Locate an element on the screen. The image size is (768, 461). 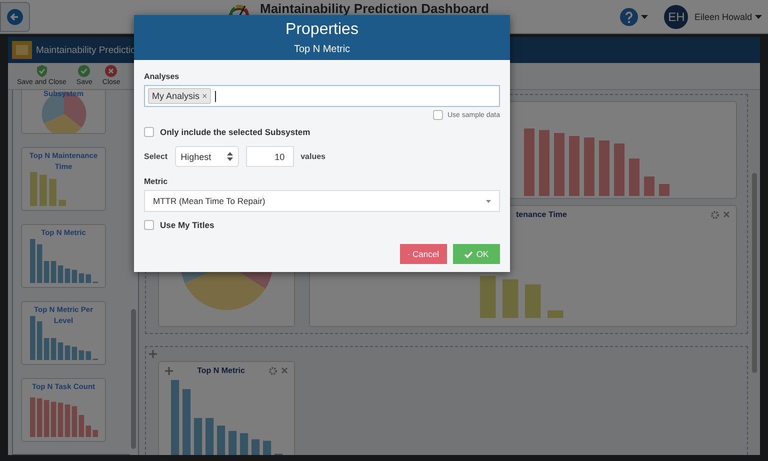
analyses-field: My Analysis × is located at coordinates (322, 96).